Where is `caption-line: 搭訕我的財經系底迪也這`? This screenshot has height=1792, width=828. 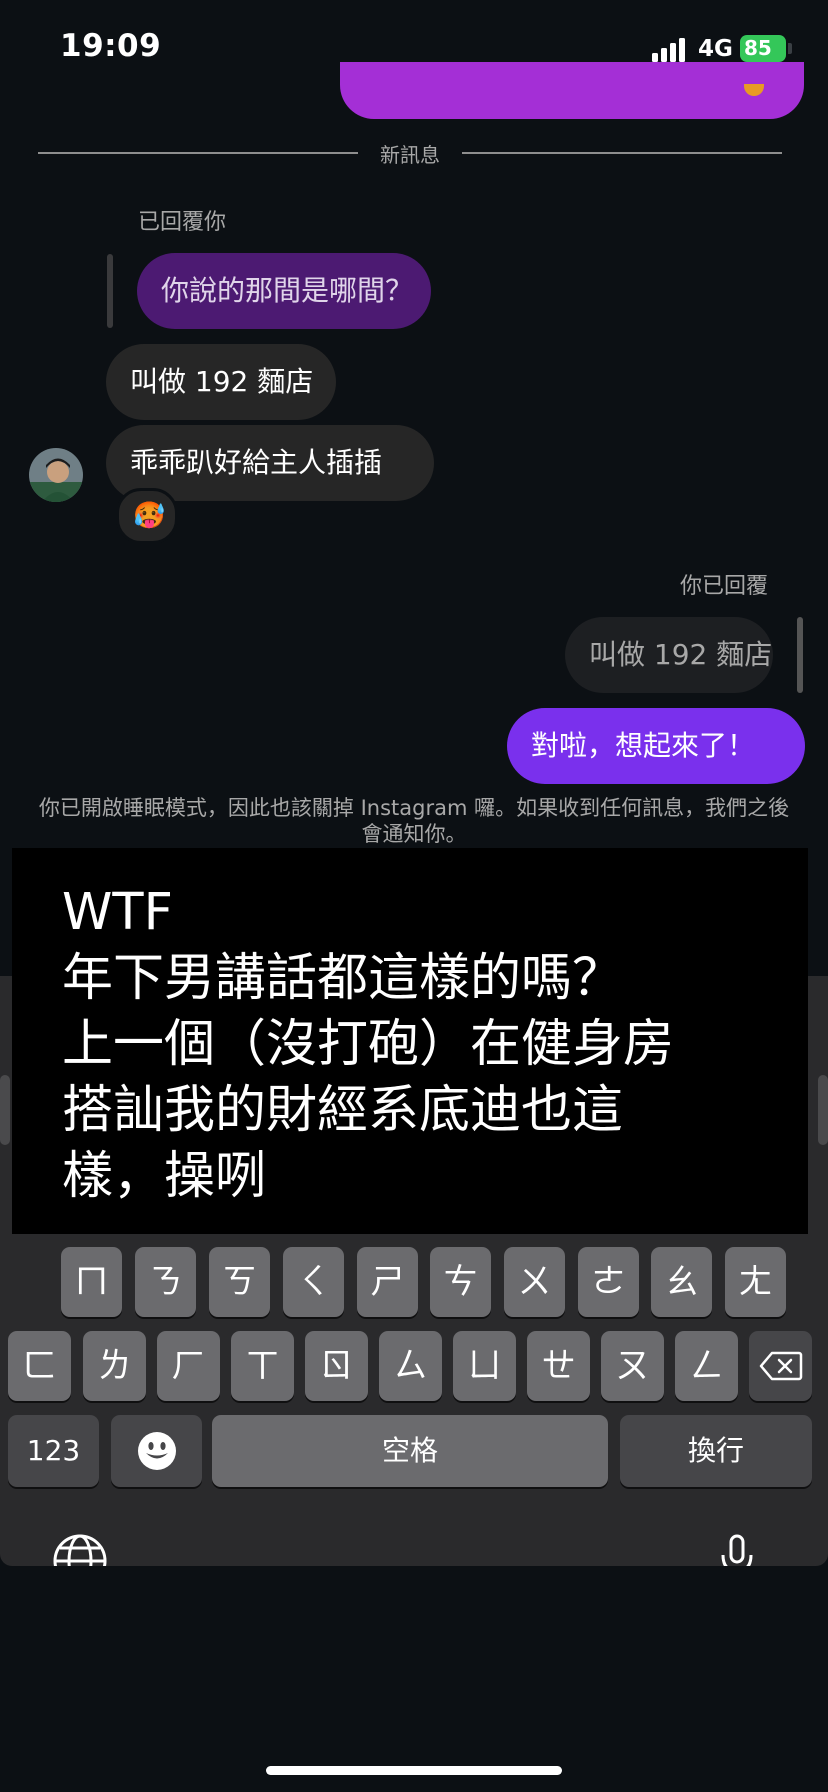
caption-line: 搭訕我的財經系底迪也這 is located at coordinates (343, 1110).